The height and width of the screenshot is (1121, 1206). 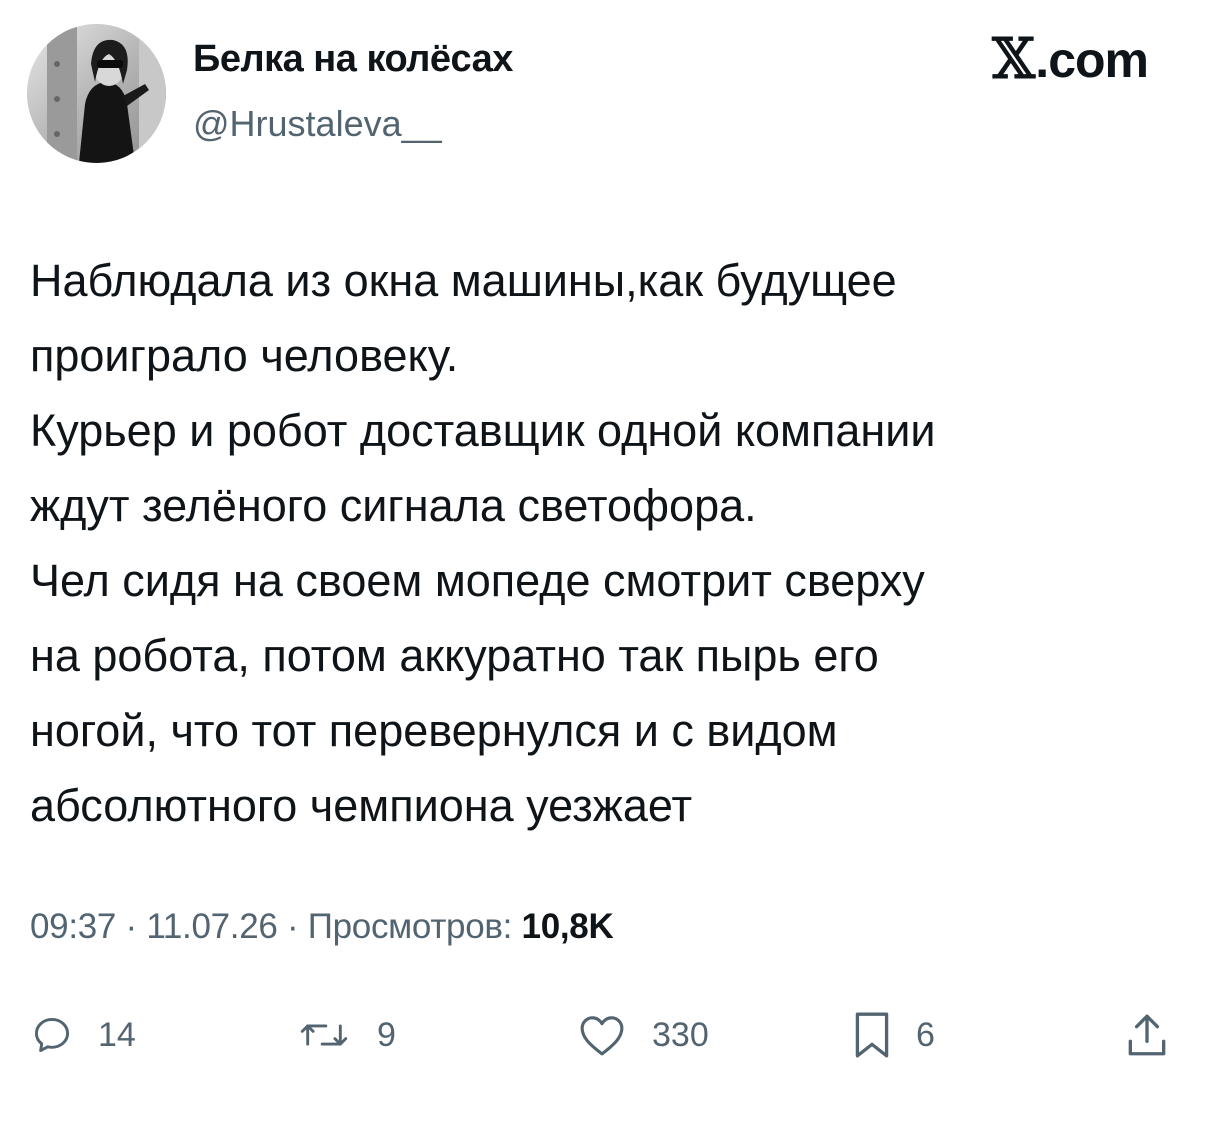 I want to click on repost-count: 9, so click(x=386, y=1034).